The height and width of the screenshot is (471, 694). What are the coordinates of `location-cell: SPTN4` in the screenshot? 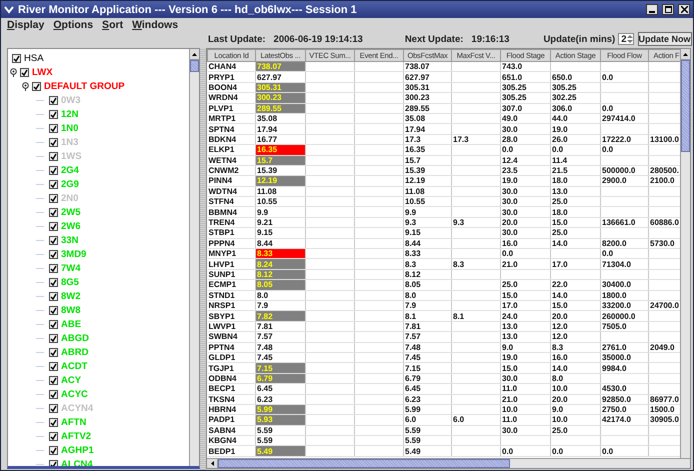 It's located at (232, 129).